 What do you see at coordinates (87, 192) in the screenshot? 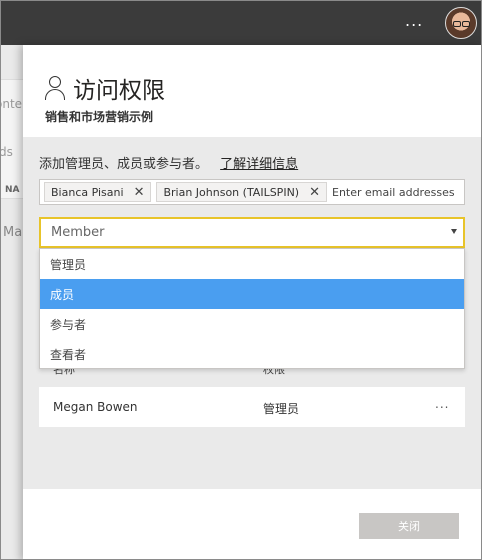
I see `chip-name: Bianca Pisani` at bounding box center [87, 192].